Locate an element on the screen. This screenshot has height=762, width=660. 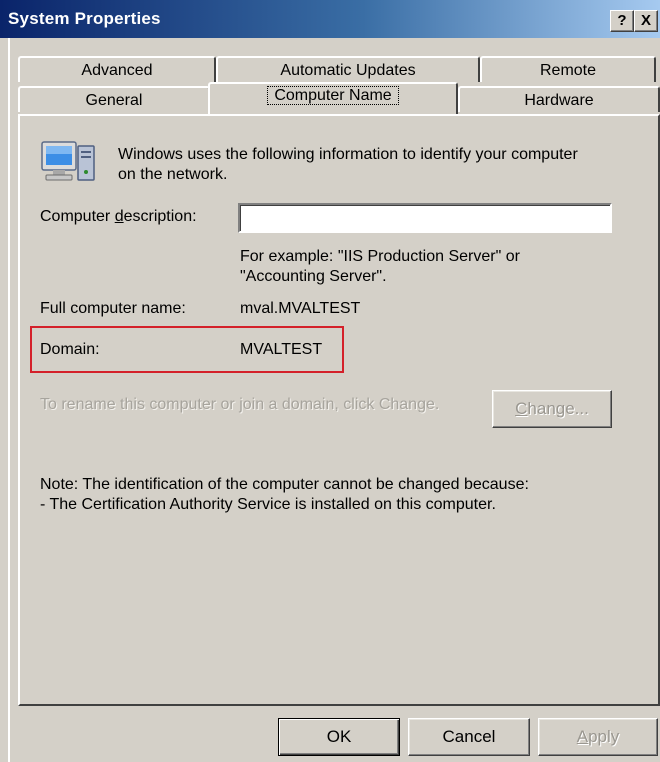
cancel-button-label: Cancel is located at coordinates (469, 736).